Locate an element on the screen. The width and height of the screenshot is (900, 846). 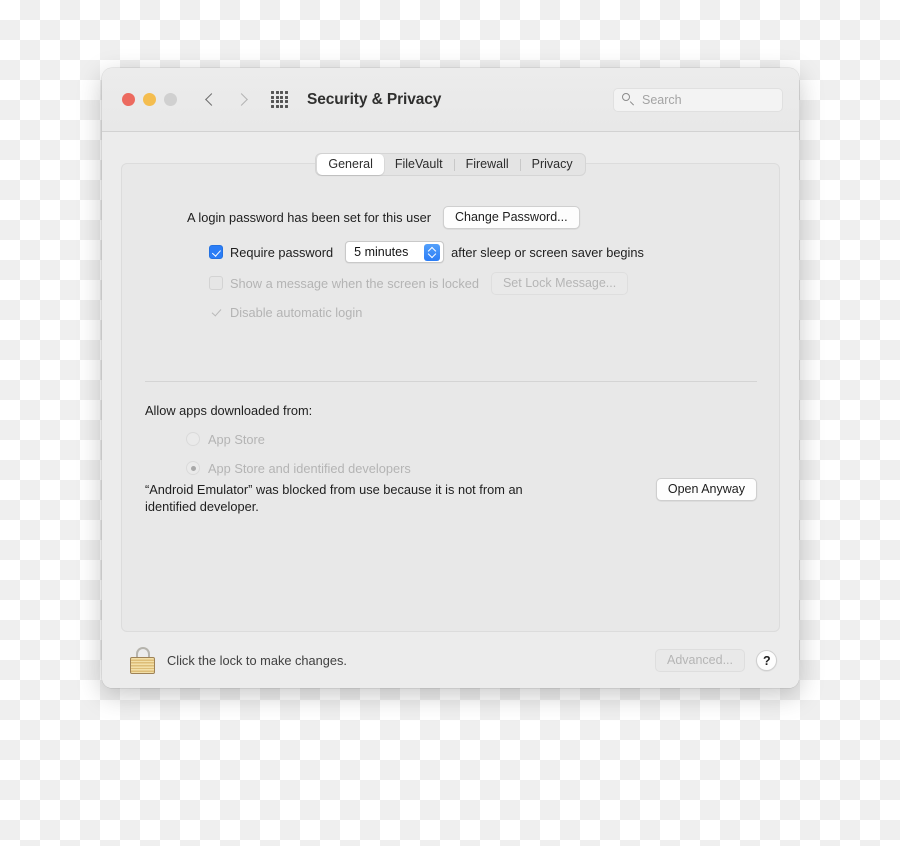
disable-auto-login-row: Disable automatic login is located at coordinates (482, 312).